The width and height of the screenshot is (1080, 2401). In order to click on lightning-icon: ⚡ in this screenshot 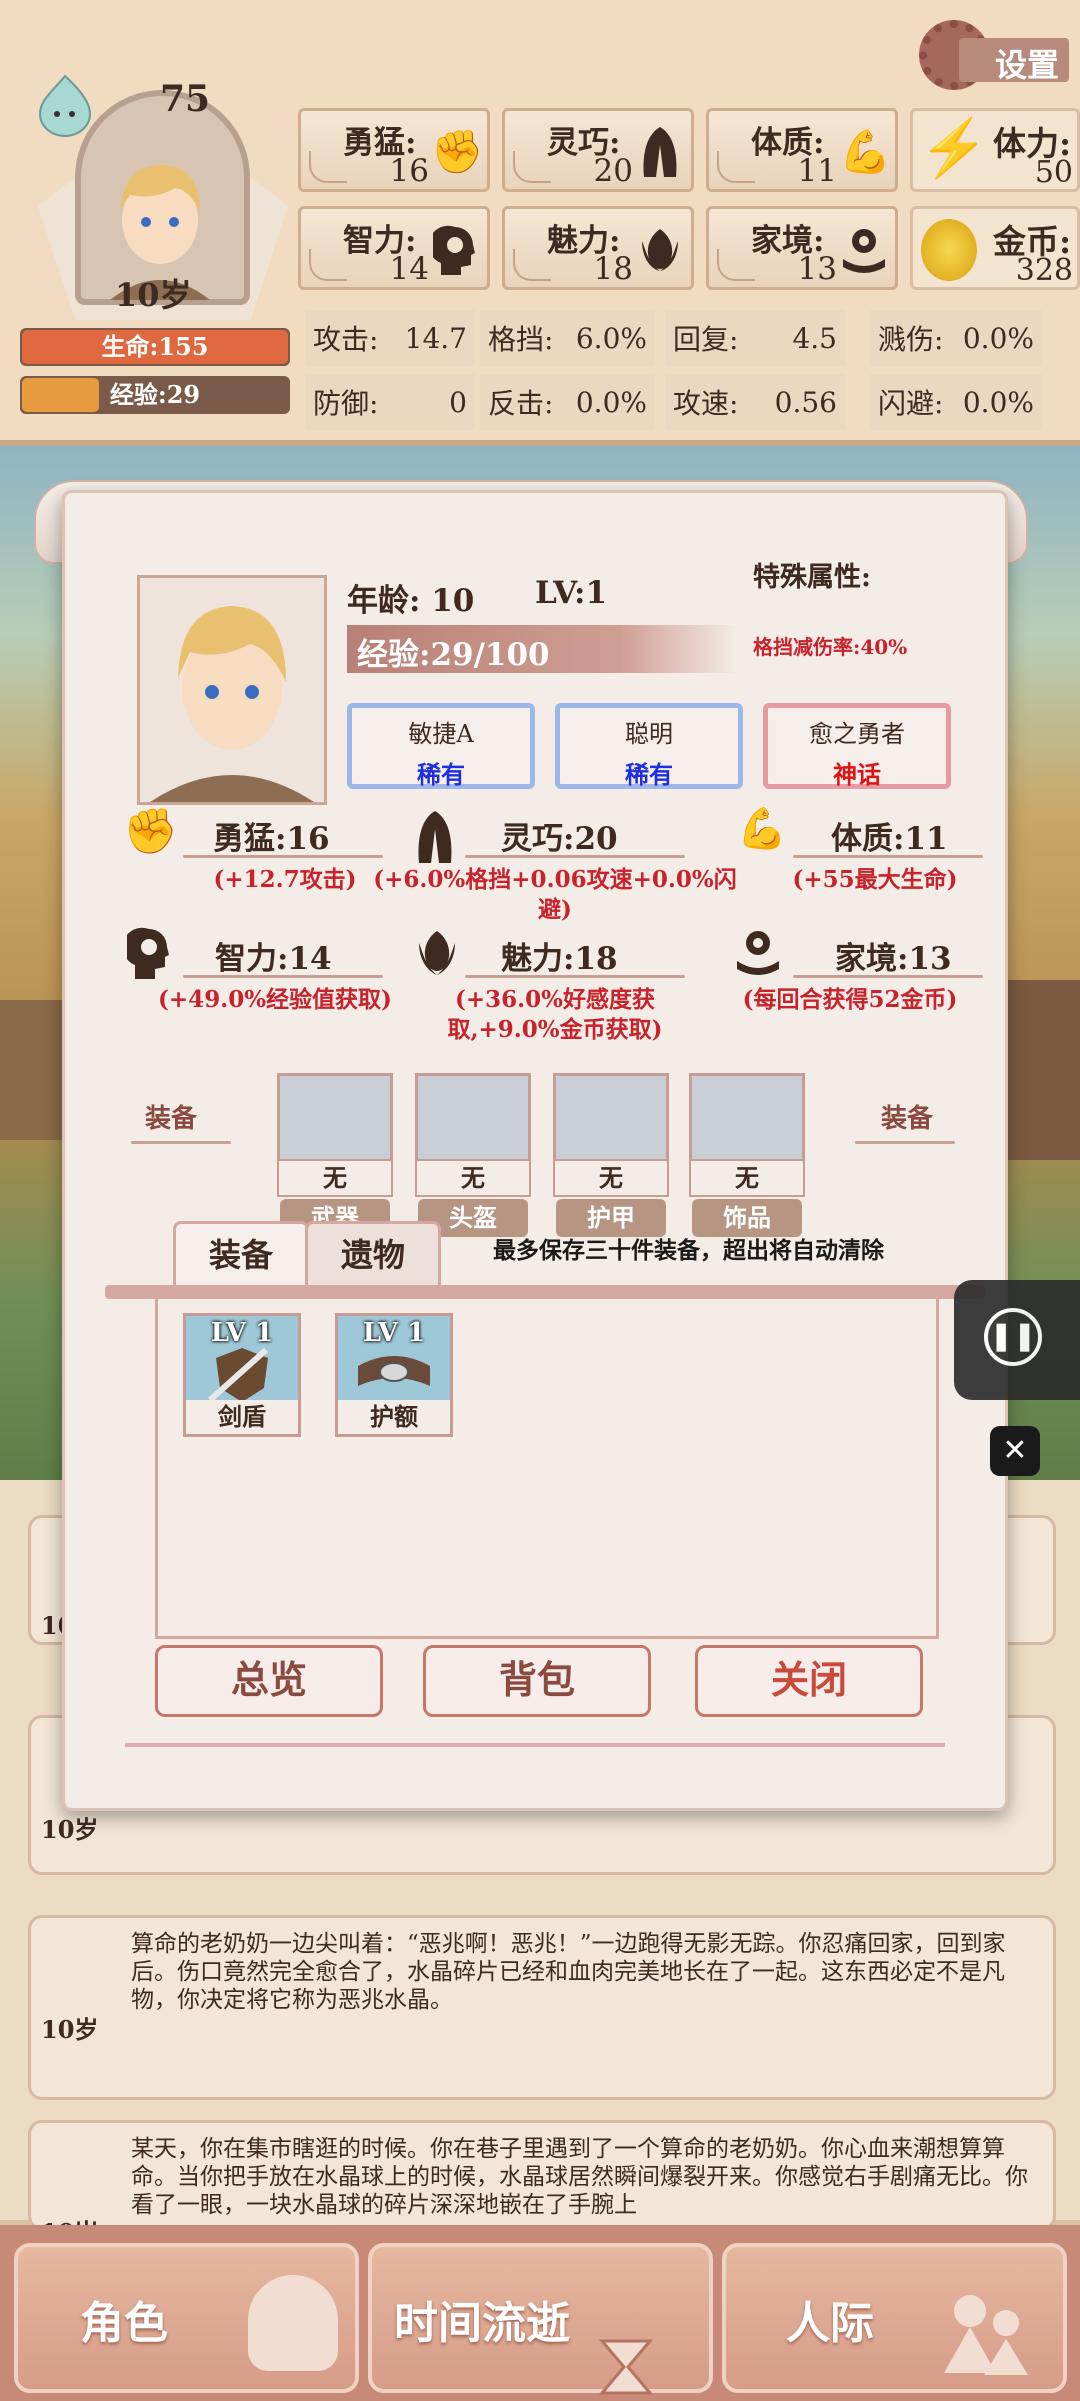, I will do `click(954, 148)`.